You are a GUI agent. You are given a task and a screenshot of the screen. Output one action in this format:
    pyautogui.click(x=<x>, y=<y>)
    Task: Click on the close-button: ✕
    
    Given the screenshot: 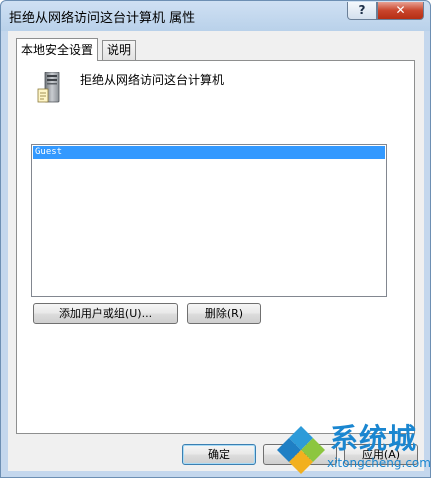 What is the action you would take?
    pyautogui.click(x=400, y=11)
    